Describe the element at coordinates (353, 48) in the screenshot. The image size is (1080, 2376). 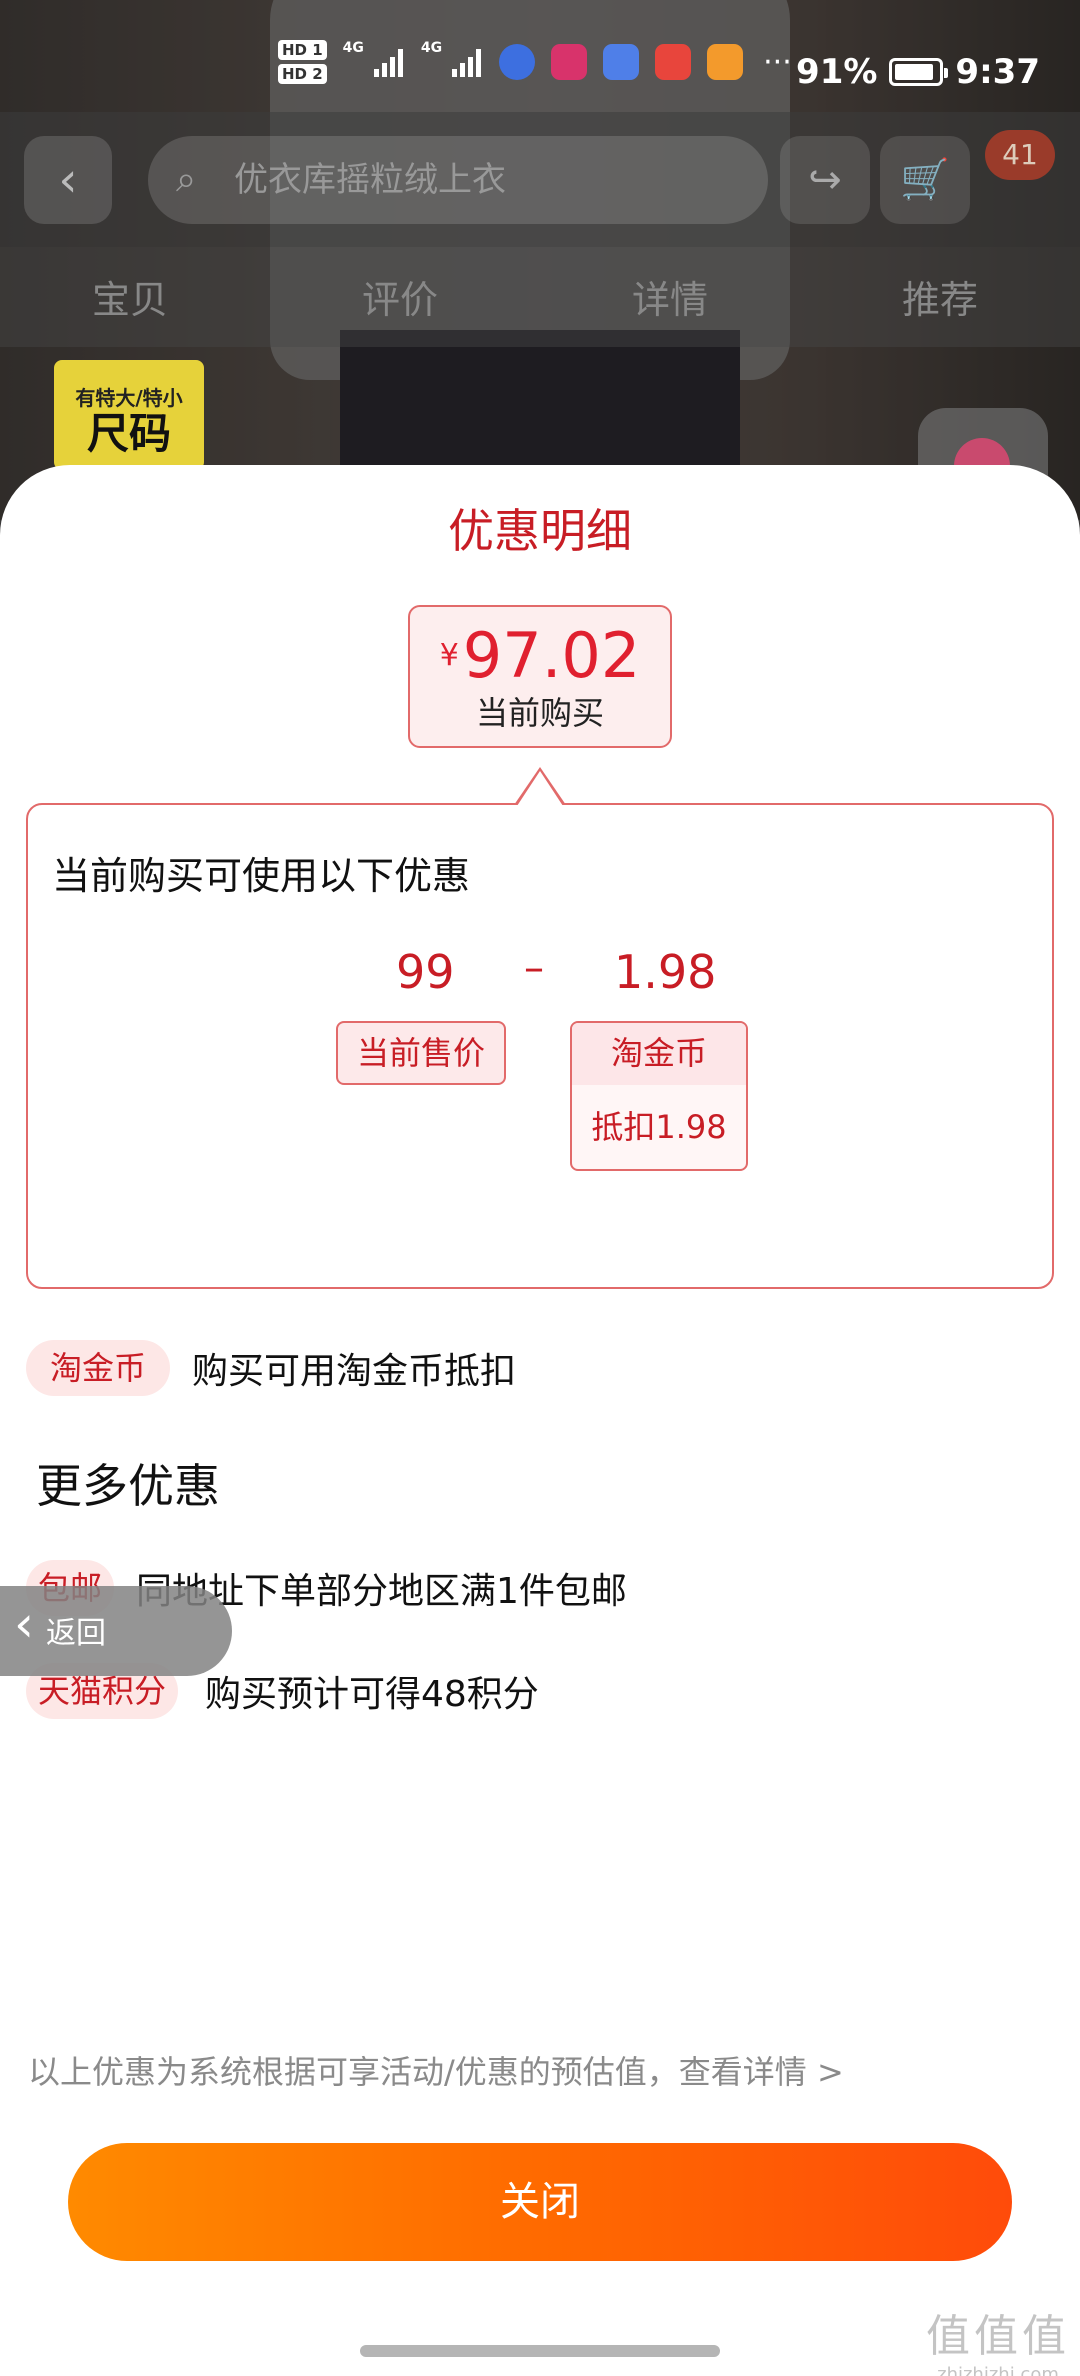
I see `network-type-1: 4G` at that location.